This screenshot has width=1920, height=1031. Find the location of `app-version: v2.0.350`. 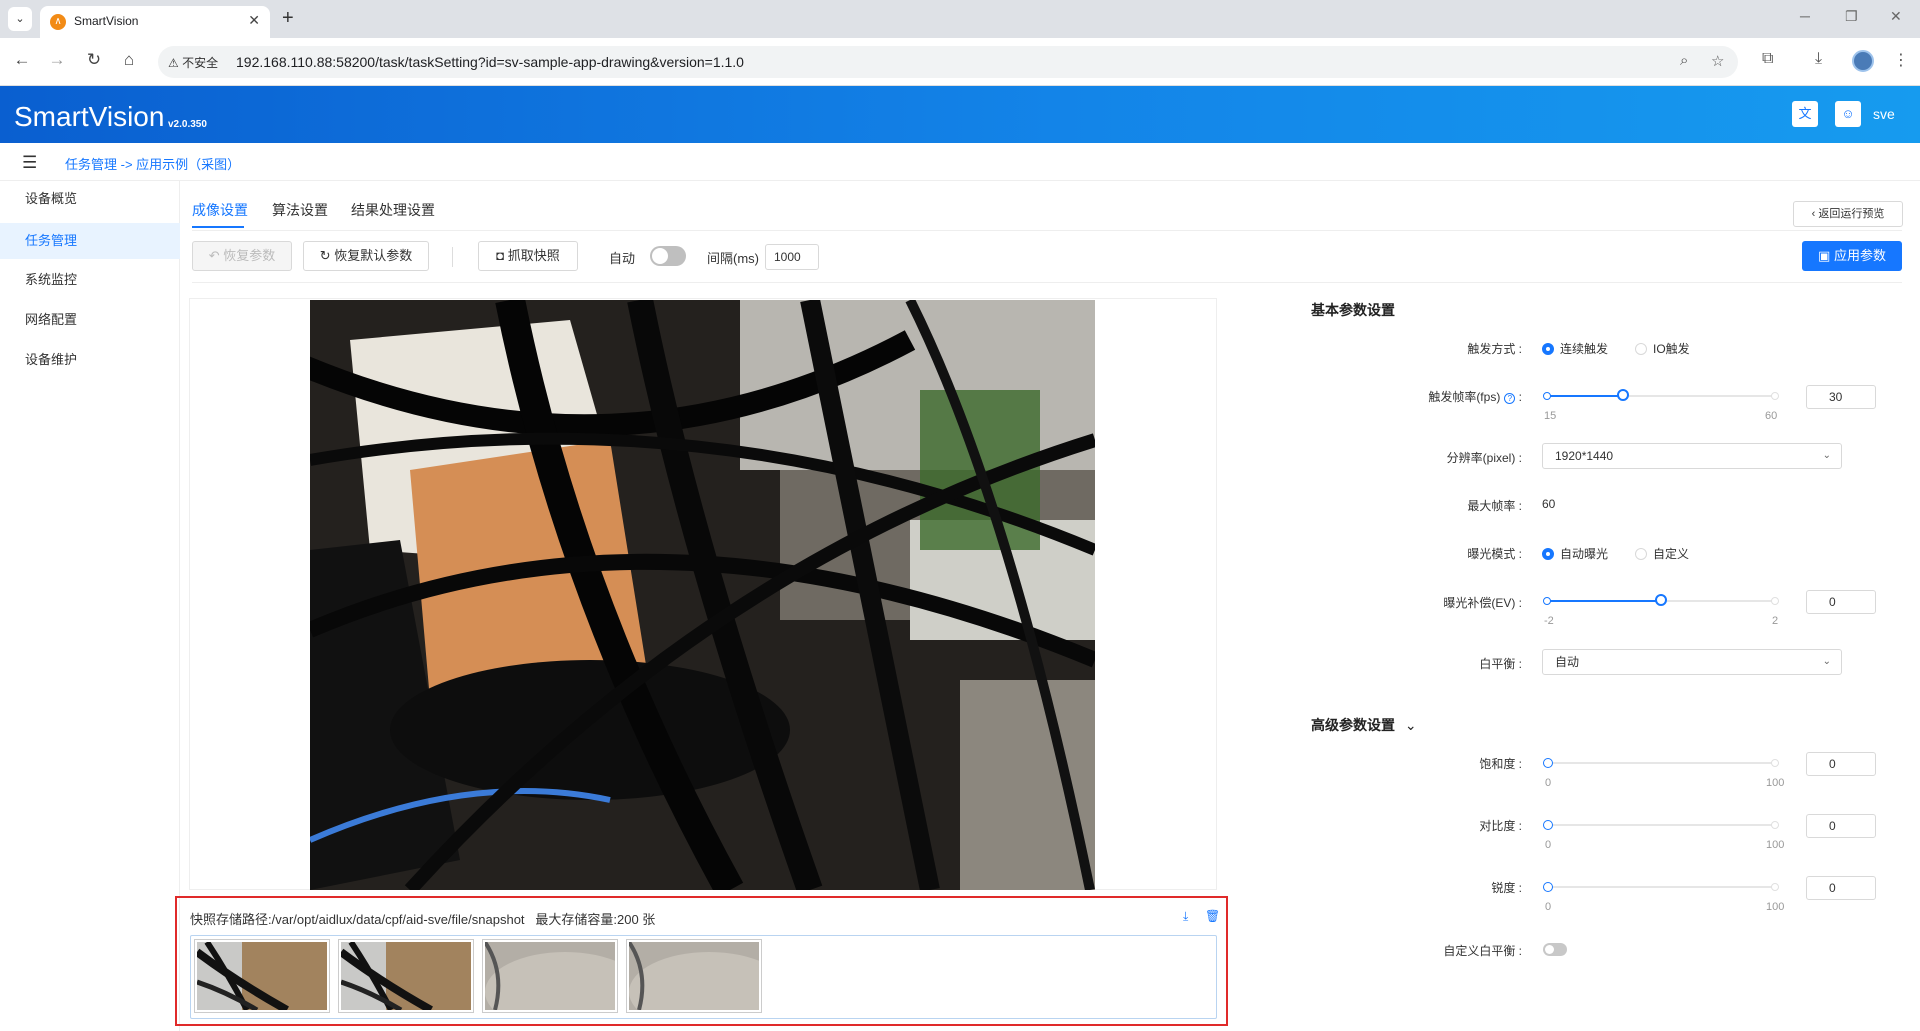

app-version: v2.0.350 is located at coordinates (187, 124).